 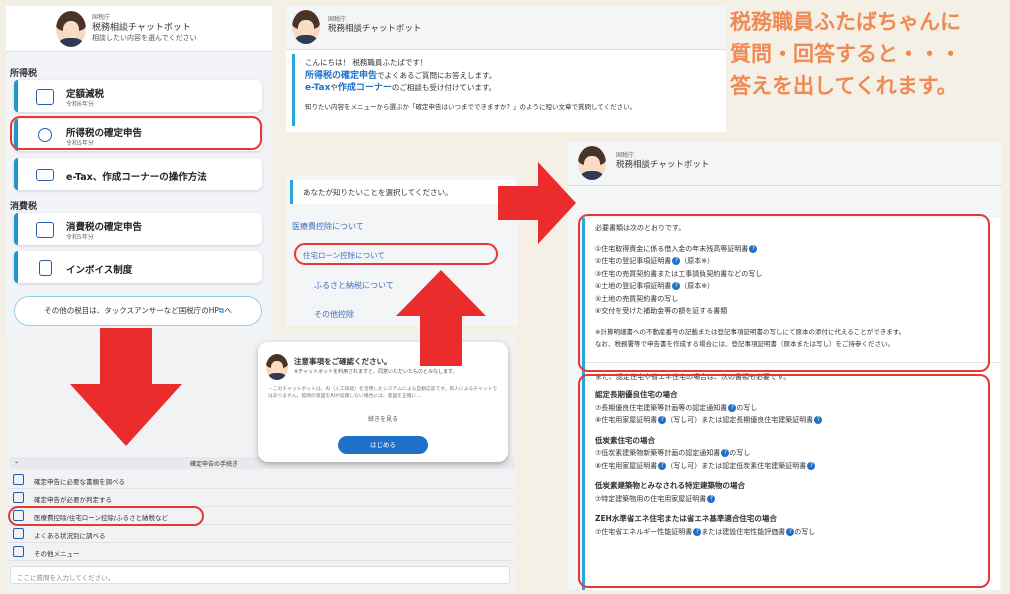 I want to click on chatbot-title: 税務相談チャットボット, so click(x=375, y=29).